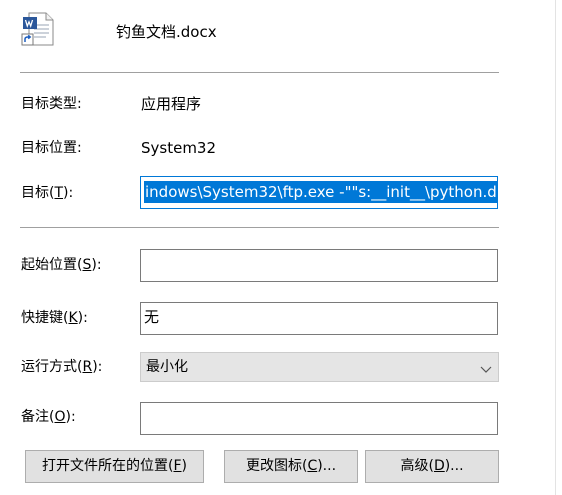  Describe the element at coordinates (167, 367) in the screenshot. I see `run-mode-selected: 最小化` at that location.